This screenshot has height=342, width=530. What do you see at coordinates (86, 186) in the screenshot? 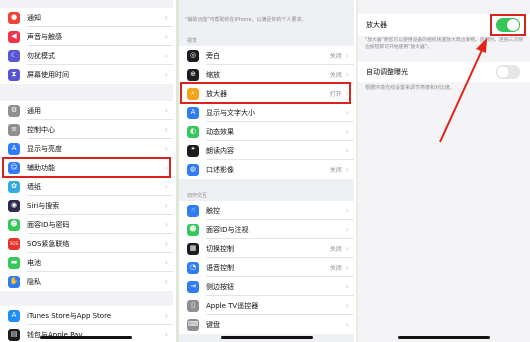
I see `settings-item-wallpaper: ✿ 墙纸 ›` at bounding box center [86, 186].